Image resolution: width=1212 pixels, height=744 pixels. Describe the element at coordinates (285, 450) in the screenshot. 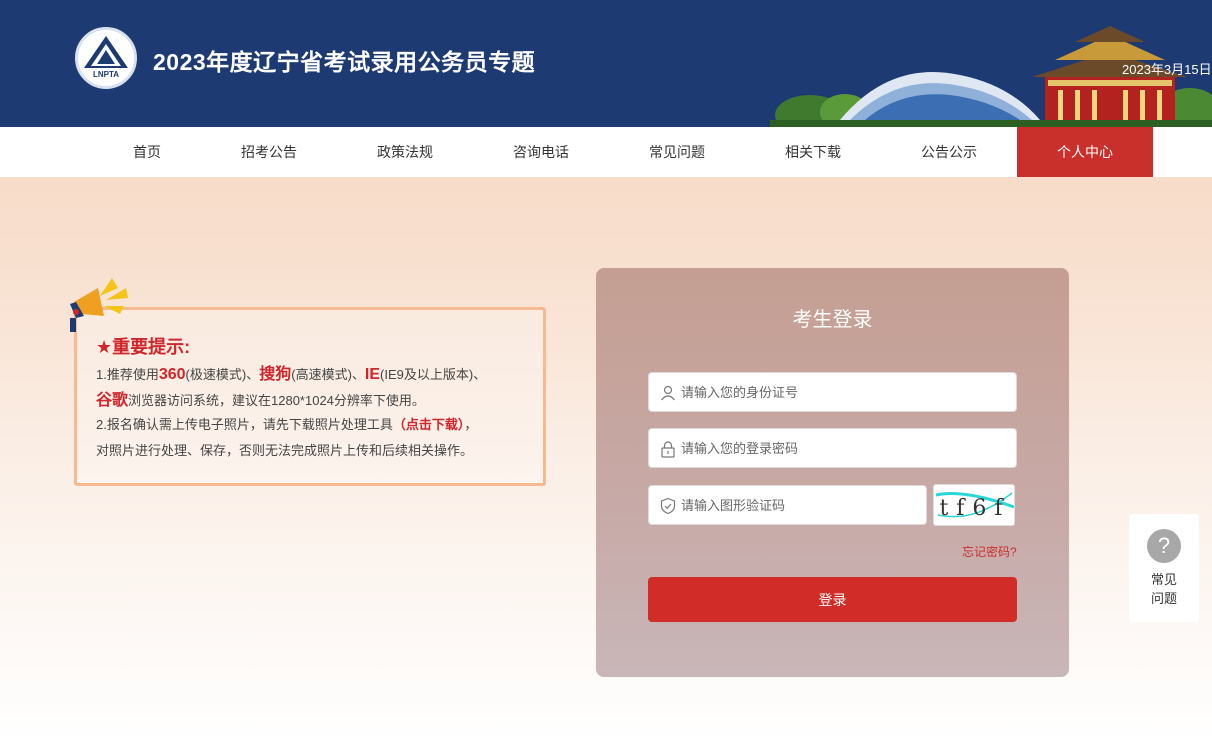

I see `notice-line-4: 对照片进行处理、保存，否则无法完成照片上传和后续相关操作。` at that location.